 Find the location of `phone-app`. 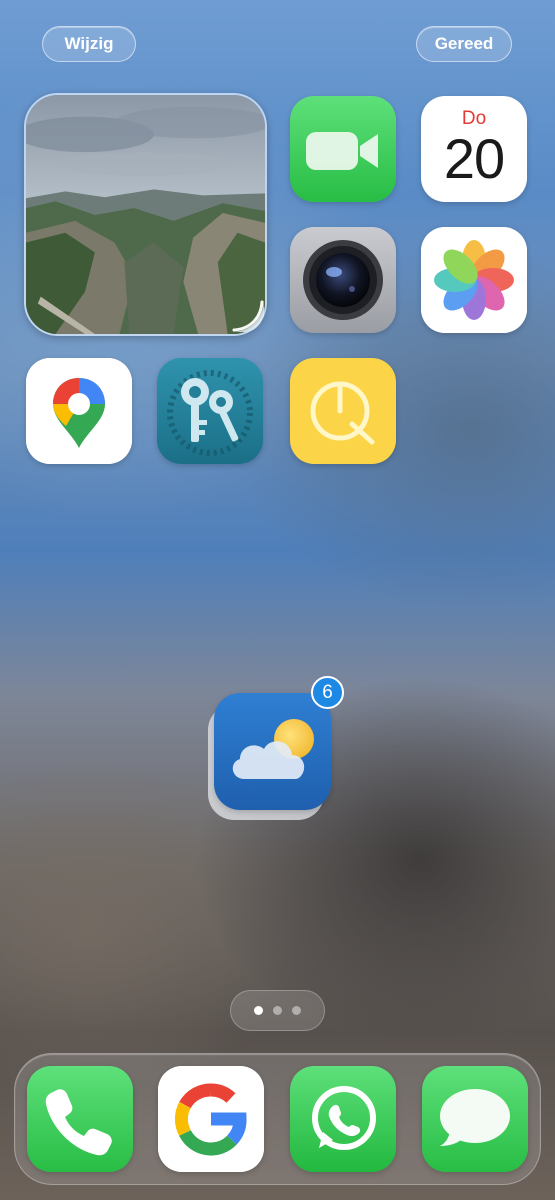

phone-app is located at coordinates (80, 1119).